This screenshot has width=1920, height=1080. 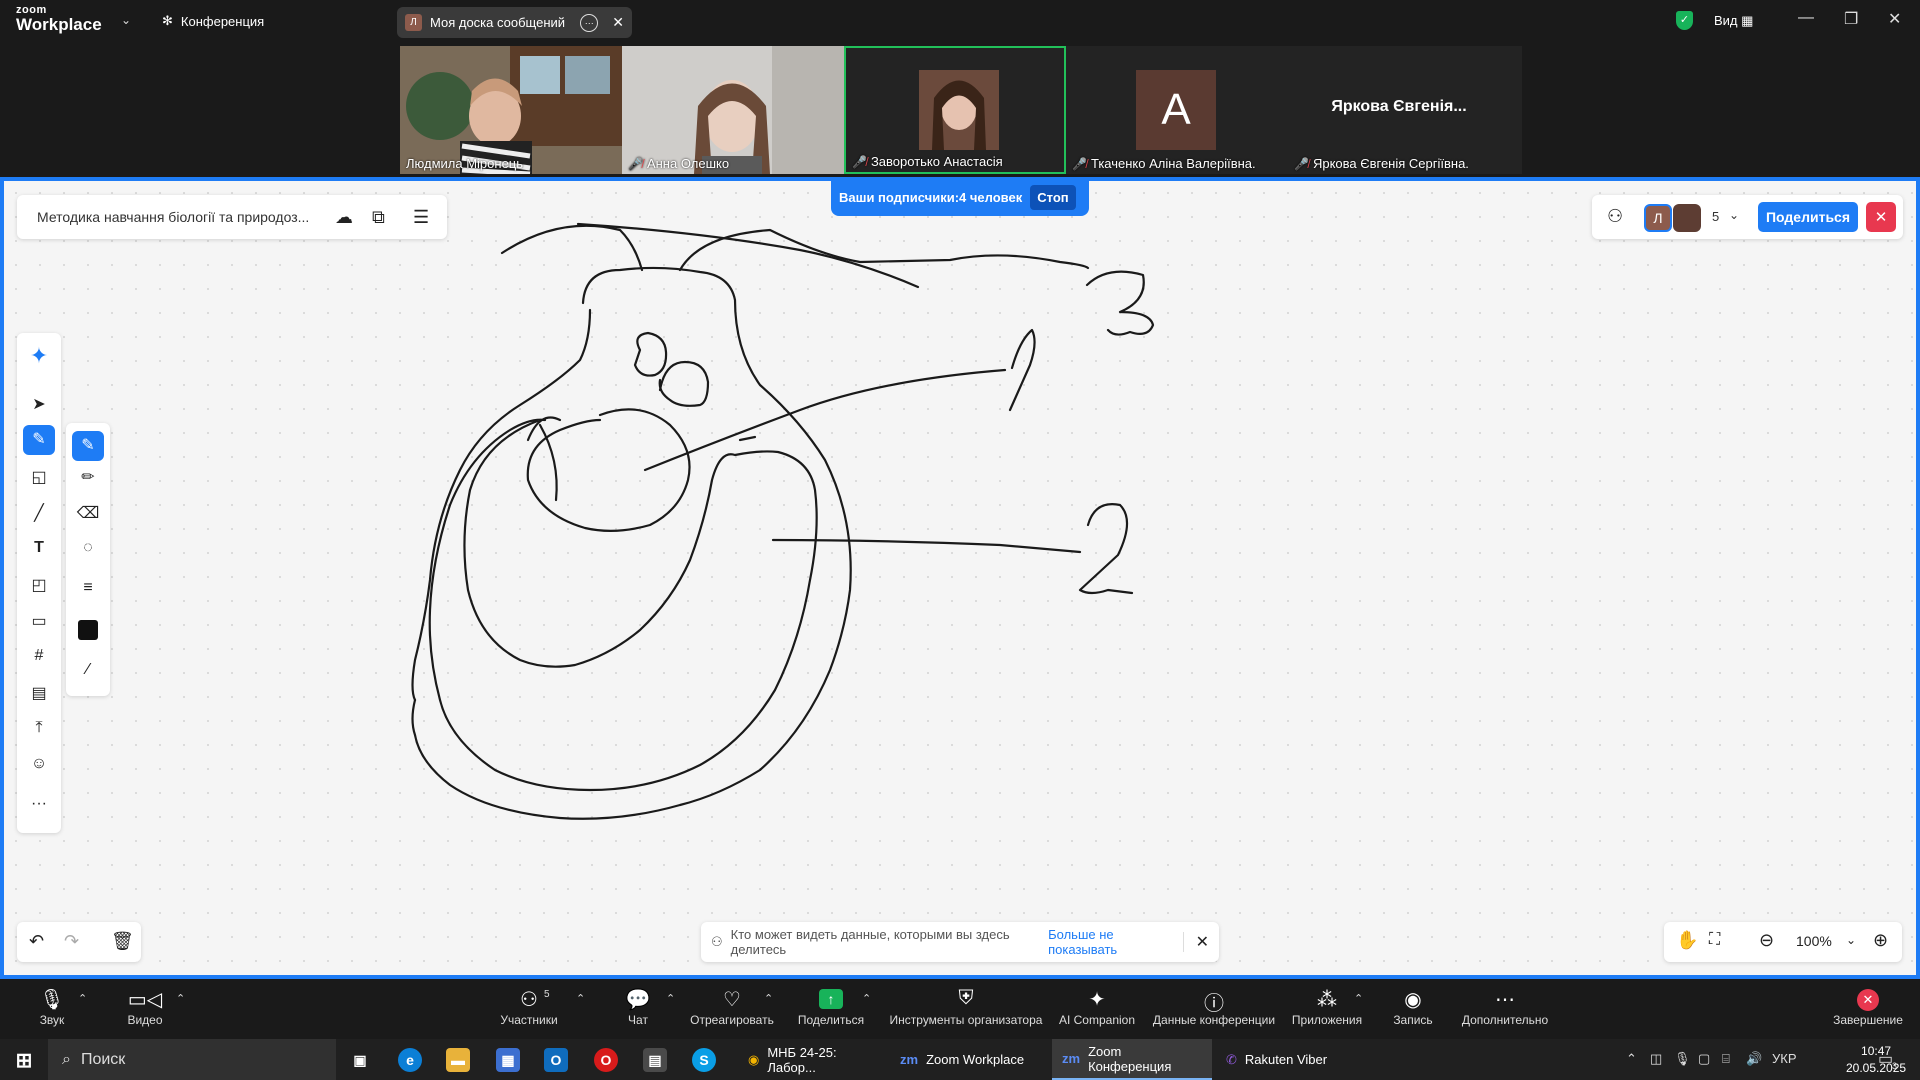 What do you see at coordinates (1784, 1058) in the screenshot?
I see `language-indicator: УКР` at bounding box center [1784, 1058].